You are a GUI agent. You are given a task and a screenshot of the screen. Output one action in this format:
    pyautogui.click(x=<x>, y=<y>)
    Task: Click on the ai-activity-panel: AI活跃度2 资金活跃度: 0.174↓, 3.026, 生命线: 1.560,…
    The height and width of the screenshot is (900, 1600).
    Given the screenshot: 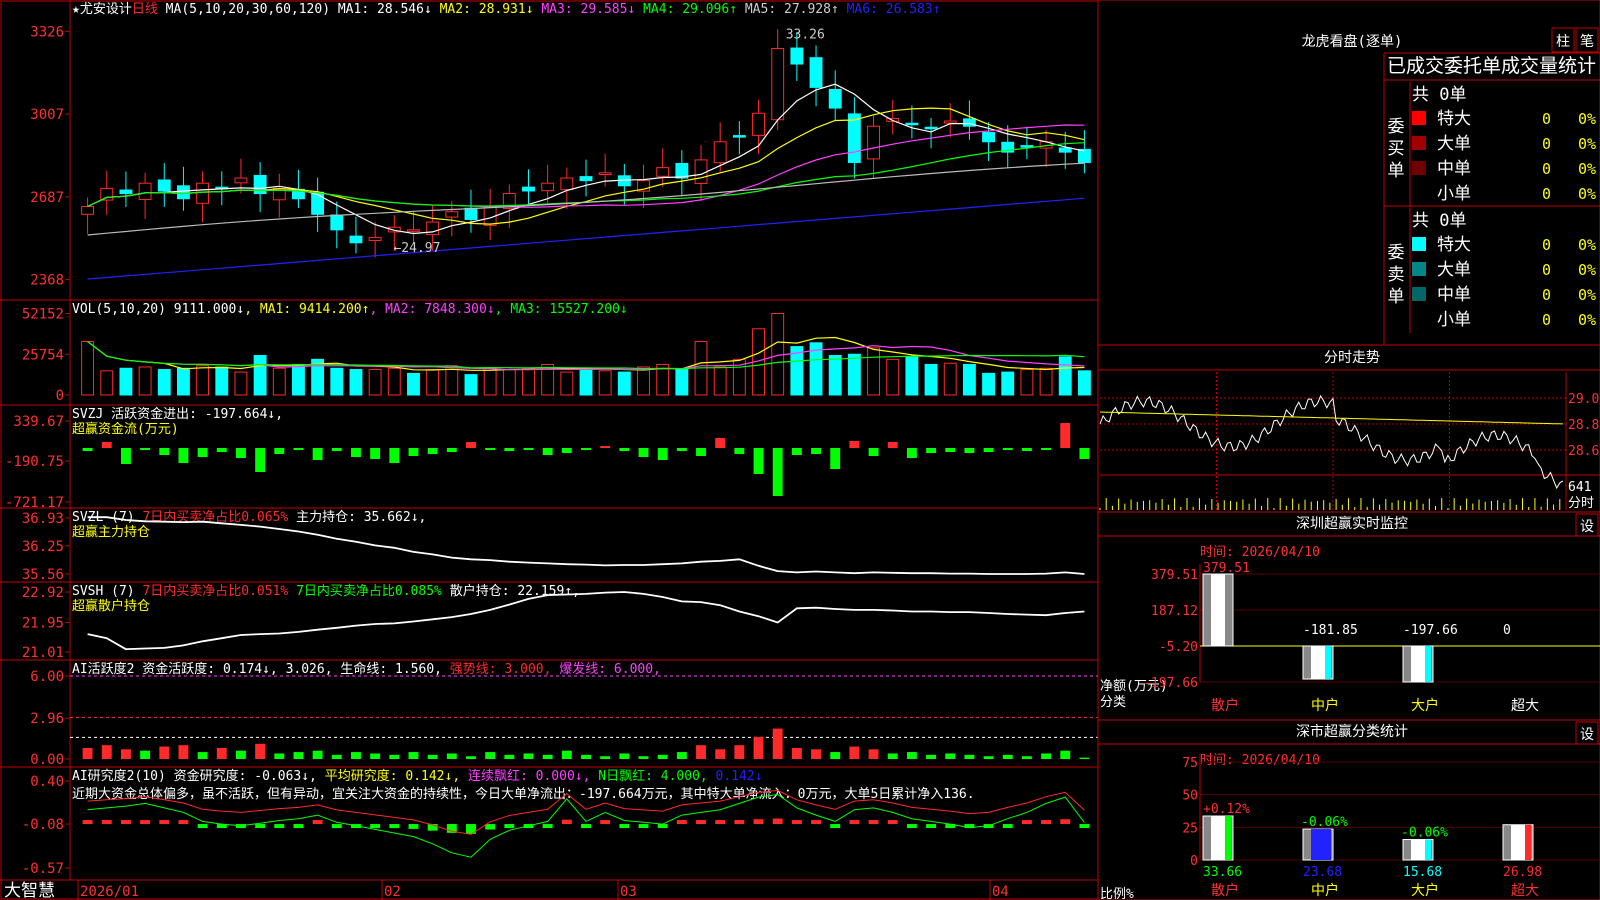 What is the action you would take?
    pyautogui.click(x=564, y=714)
    